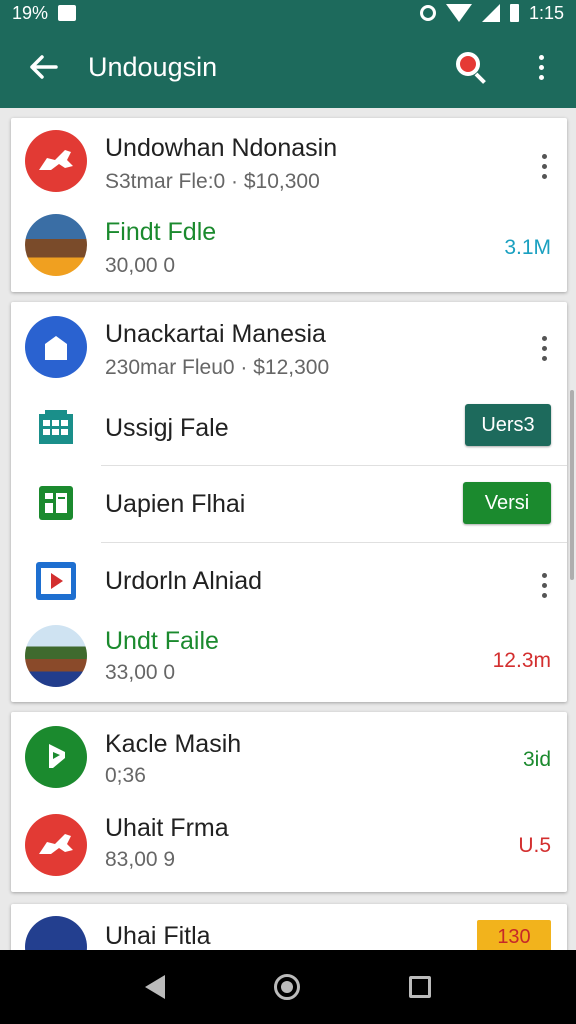 The height and width of the screenshot is (1024, 576). I want to click on system-nav-bar, so click(288, 987).